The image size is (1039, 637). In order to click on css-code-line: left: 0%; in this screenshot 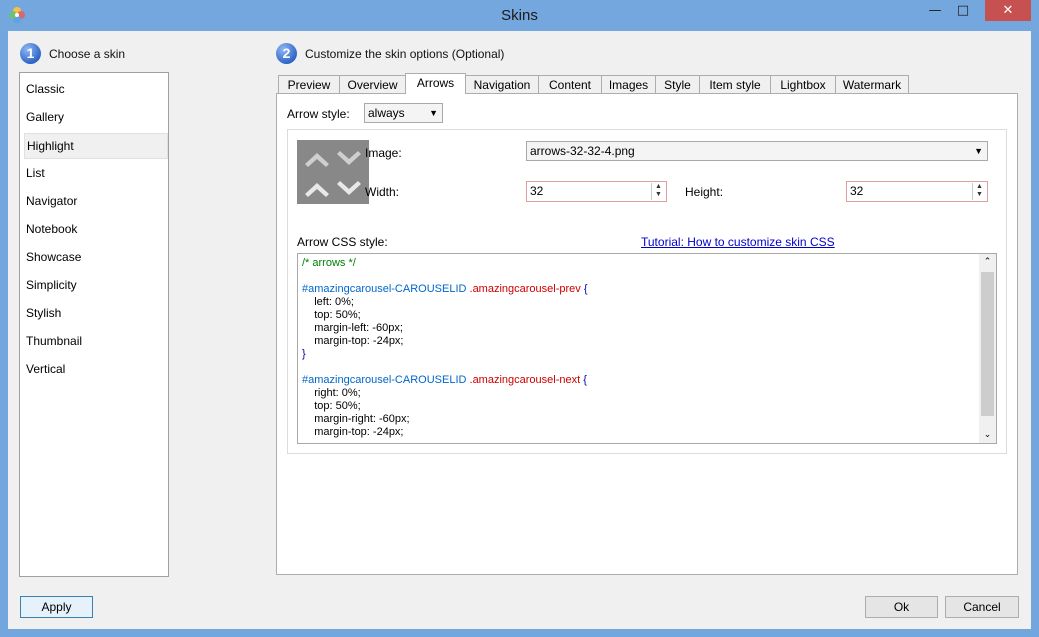, I will do `click(328, 302)`.